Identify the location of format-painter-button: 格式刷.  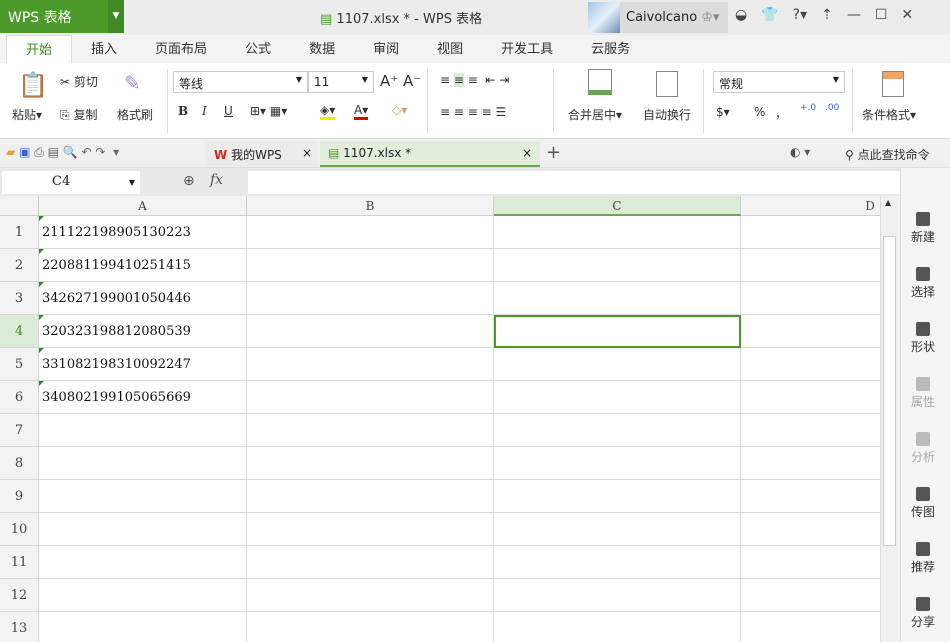
(135, 114).